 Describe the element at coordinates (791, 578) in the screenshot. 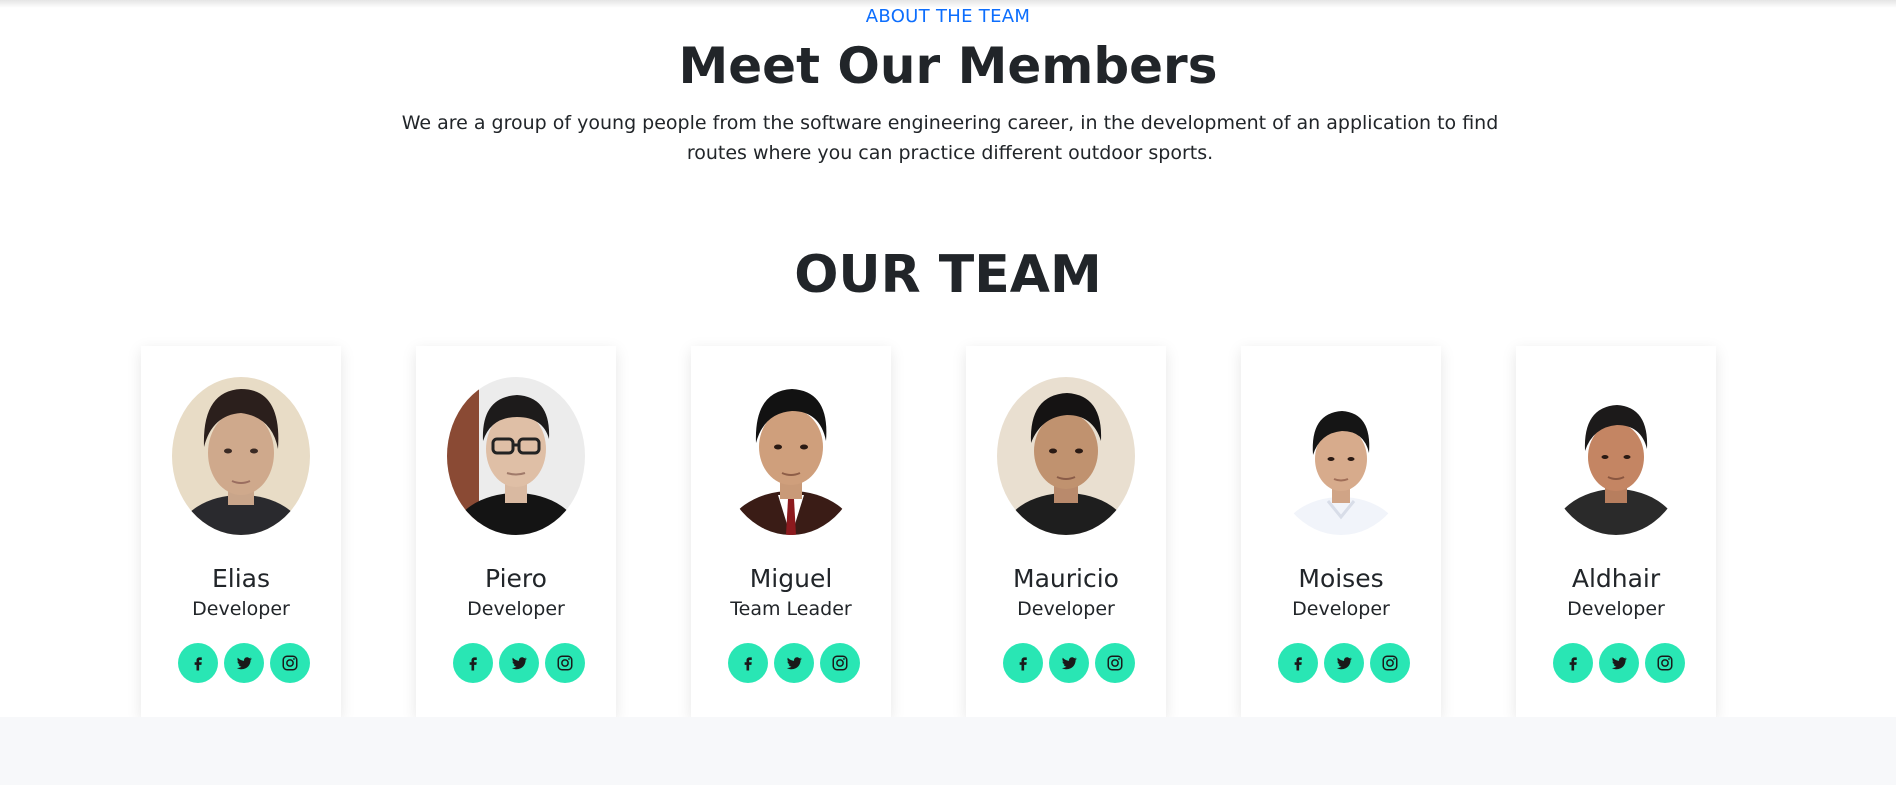

I see `member-name: Miguel` at that location.